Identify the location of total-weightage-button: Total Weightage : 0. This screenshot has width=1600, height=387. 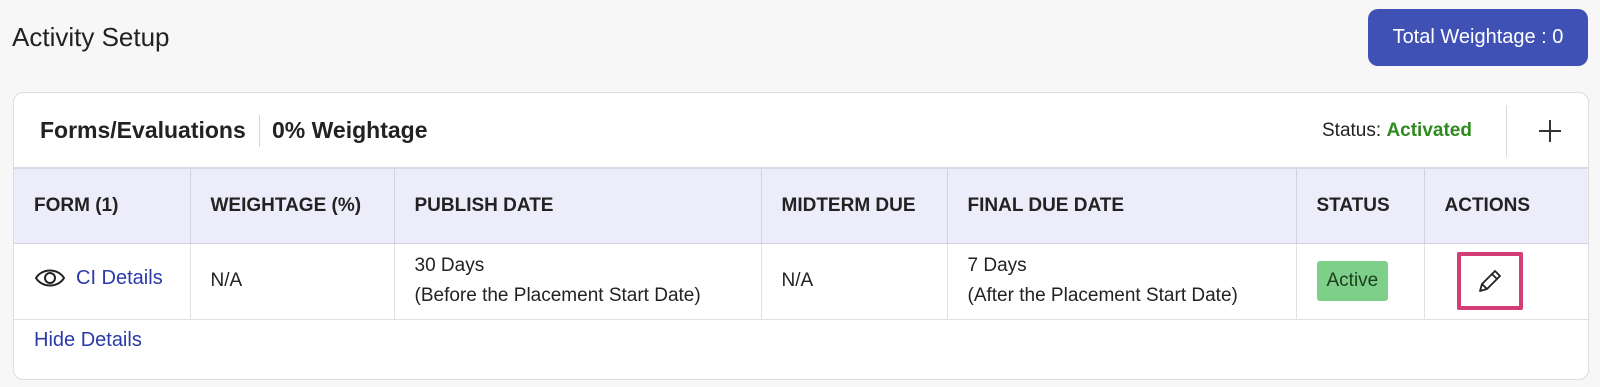
(1478, 37).